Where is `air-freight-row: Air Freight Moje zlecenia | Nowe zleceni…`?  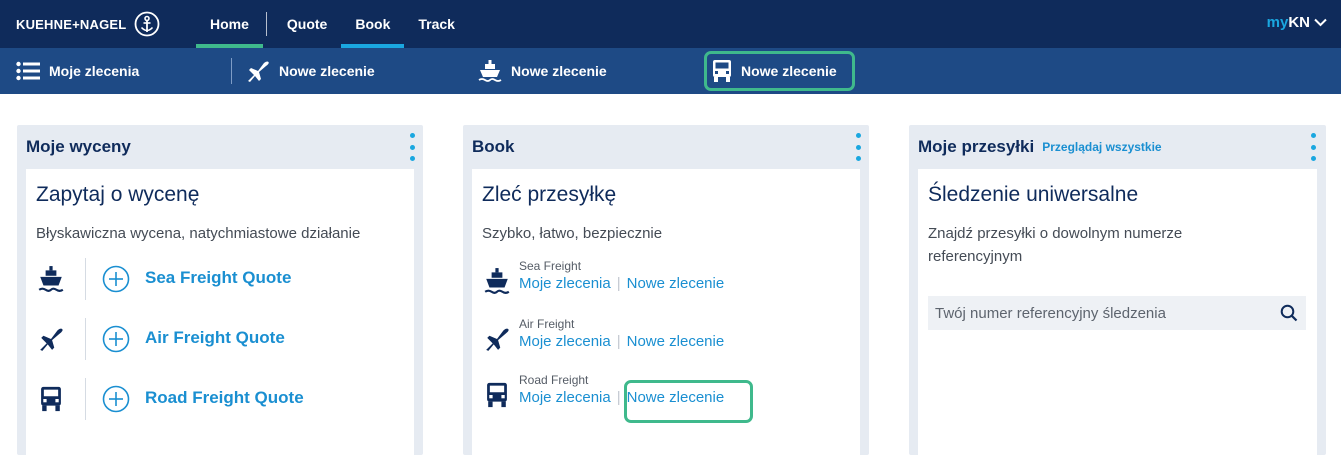 air-freight-row: Air Freight Moje zlecenia | Nowe zleceni… is located at coordinates (667, 337).